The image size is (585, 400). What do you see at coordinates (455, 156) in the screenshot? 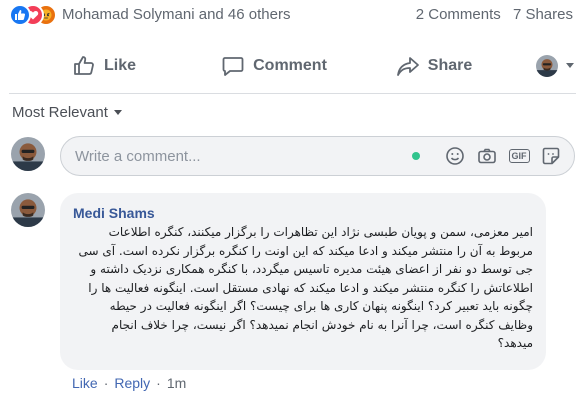
I see `emoji-icon` at bounding box center [455, 156].